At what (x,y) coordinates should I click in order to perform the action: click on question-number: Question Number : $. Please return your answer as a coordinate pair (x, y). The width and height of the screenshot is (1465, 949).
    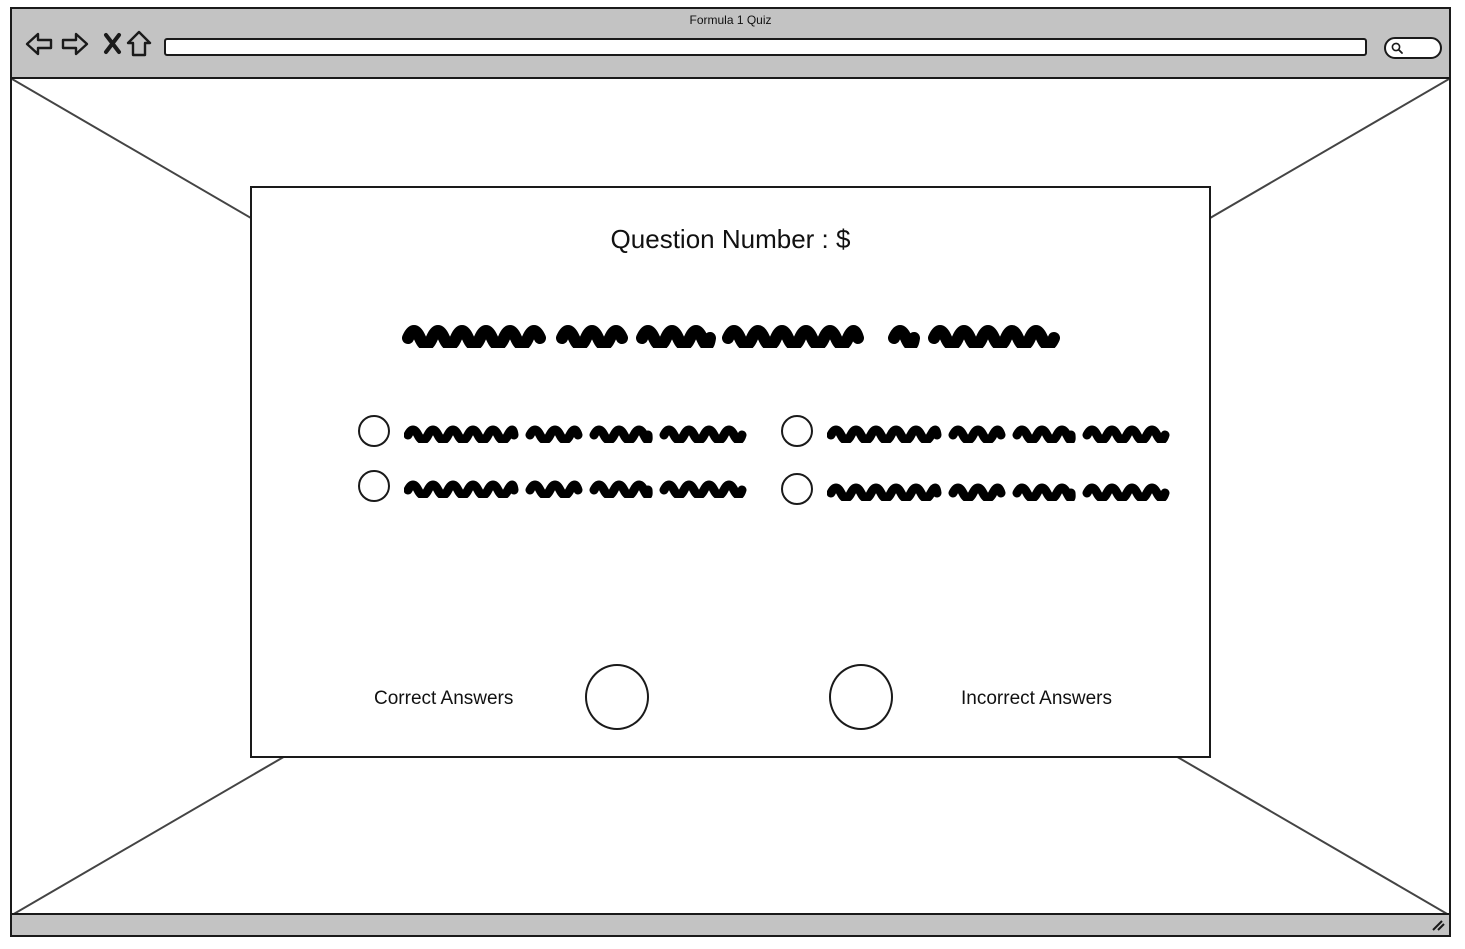
    Looking at the image, I should click on (730, 239).